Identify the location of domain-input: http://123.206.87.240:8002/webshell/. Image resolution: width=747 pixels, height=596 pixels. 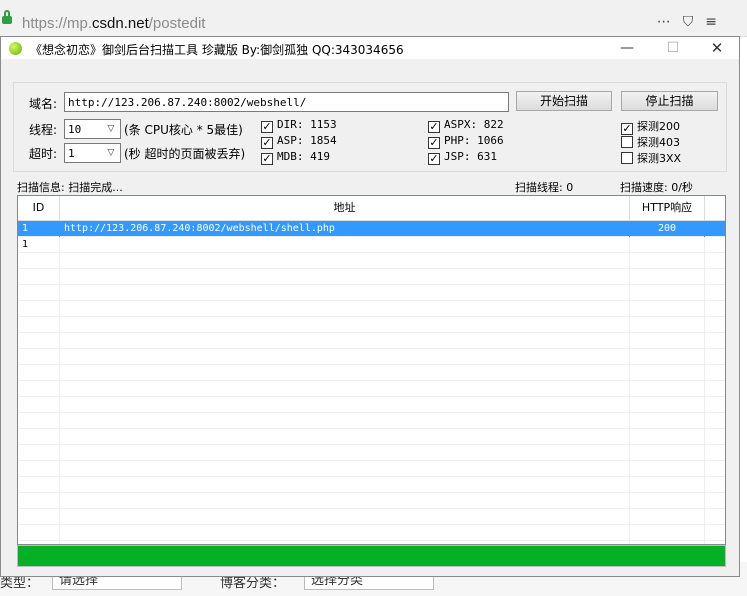
(286, 102).